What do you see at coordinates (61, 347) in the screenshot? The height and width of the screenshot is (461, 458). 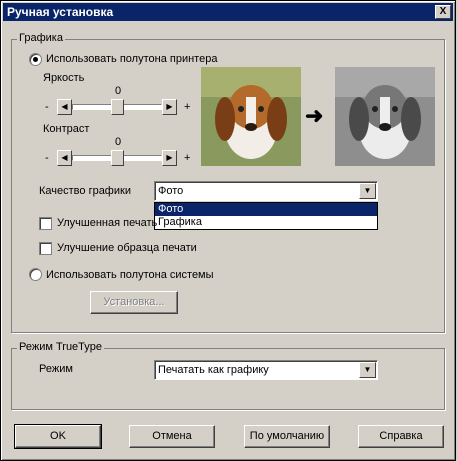 I see `truetype-group-label: Режим TrueType` at bounding box center [61, 347].